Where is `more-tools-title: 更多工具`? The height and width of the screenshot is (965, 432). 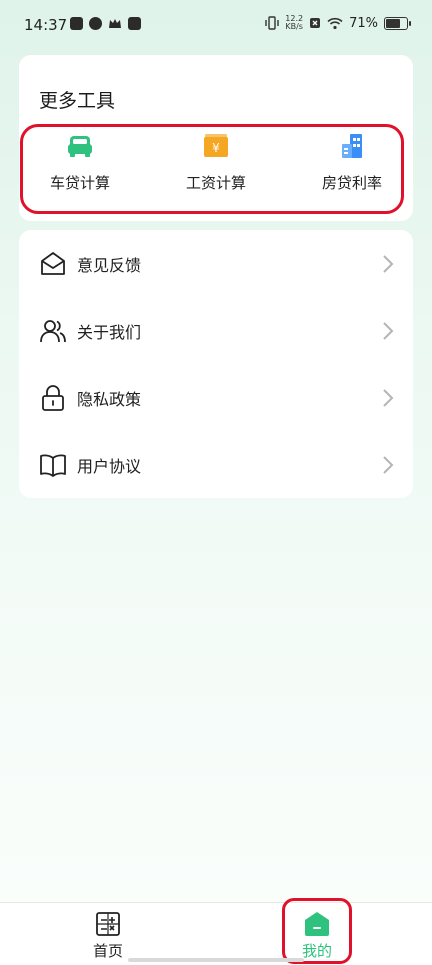 more-tools-title: 更多工具 is located at coordinates (77, 101).